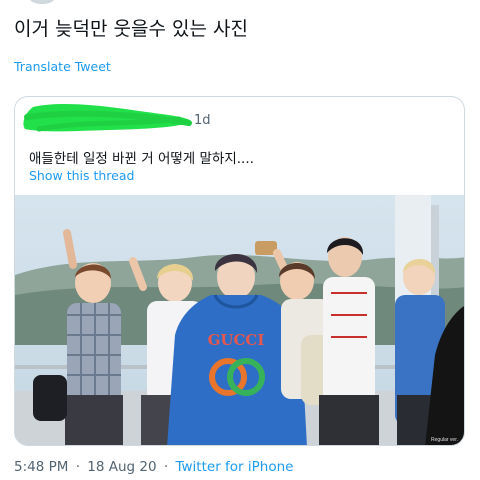 Image resolution: width=480 pixels, height=480 pixels. What do you see at coordinates (42, 2) in the screenshot?
I see `previous-tweet-fragment` at bounding box center [42, 2].